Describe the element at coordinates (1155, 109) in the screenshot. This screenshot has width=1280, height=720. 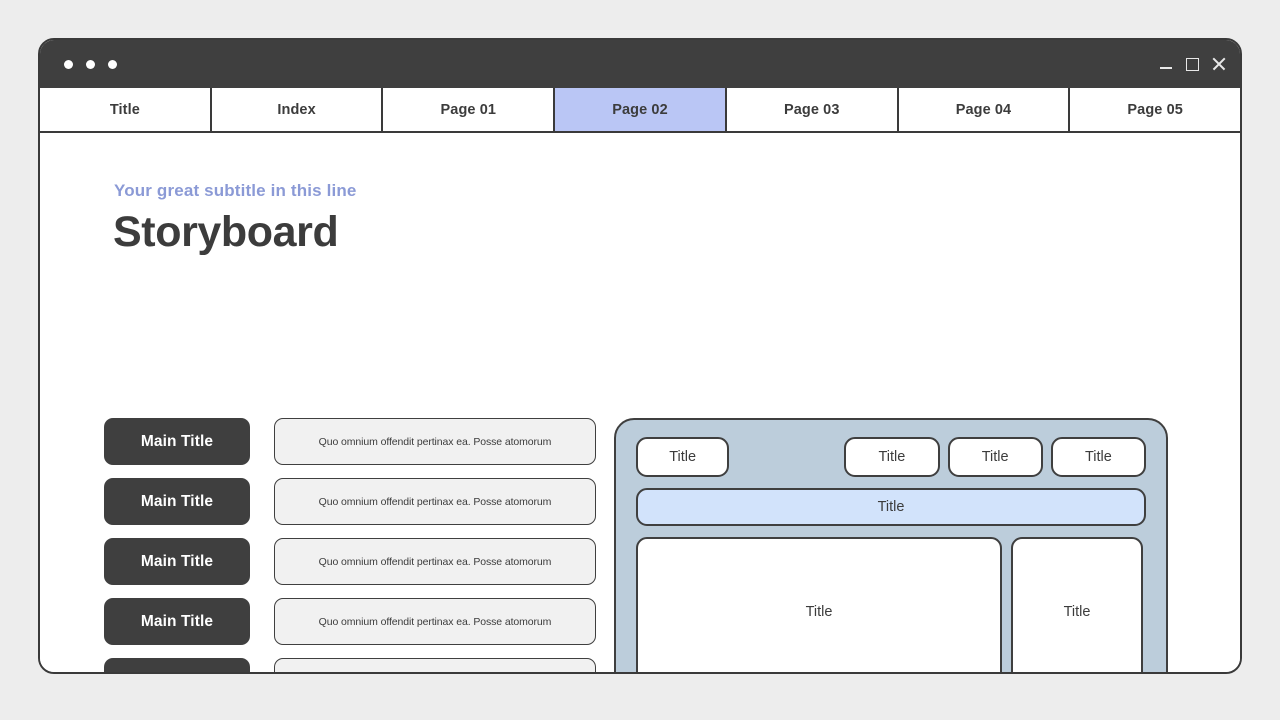
I see `tab-page-05: Page 05` at that location.